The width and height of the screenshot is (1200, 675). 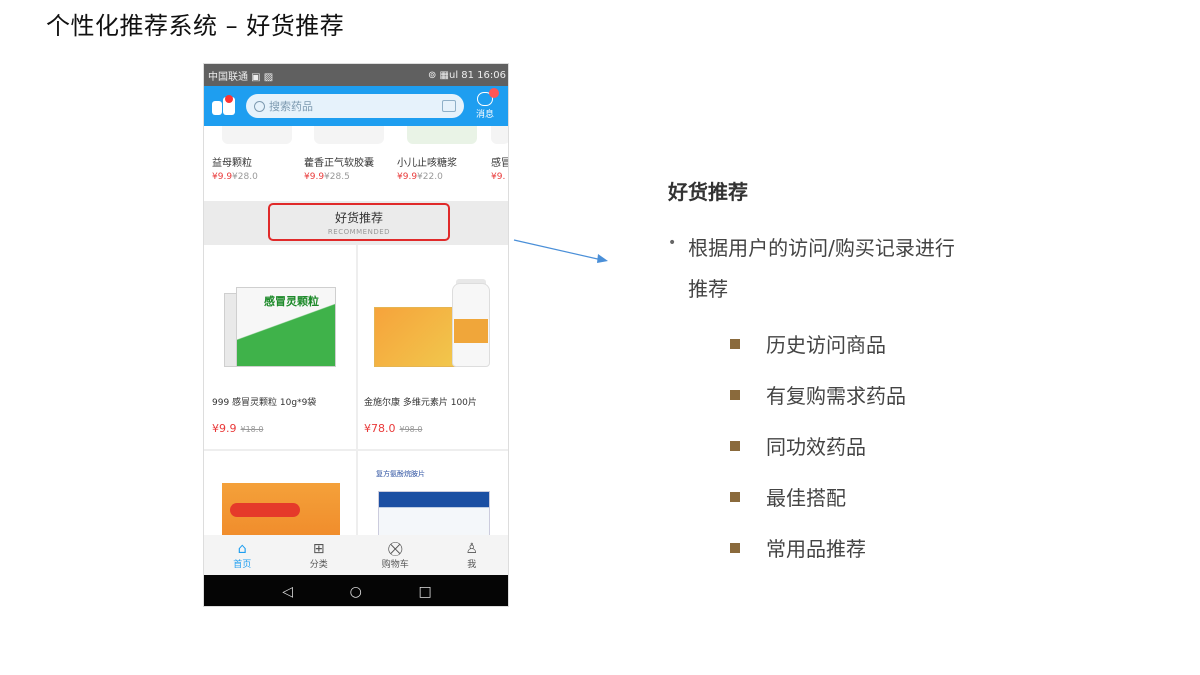 I want to click on strip-item: 感冒 ¥9., so click(x=500, y=163).